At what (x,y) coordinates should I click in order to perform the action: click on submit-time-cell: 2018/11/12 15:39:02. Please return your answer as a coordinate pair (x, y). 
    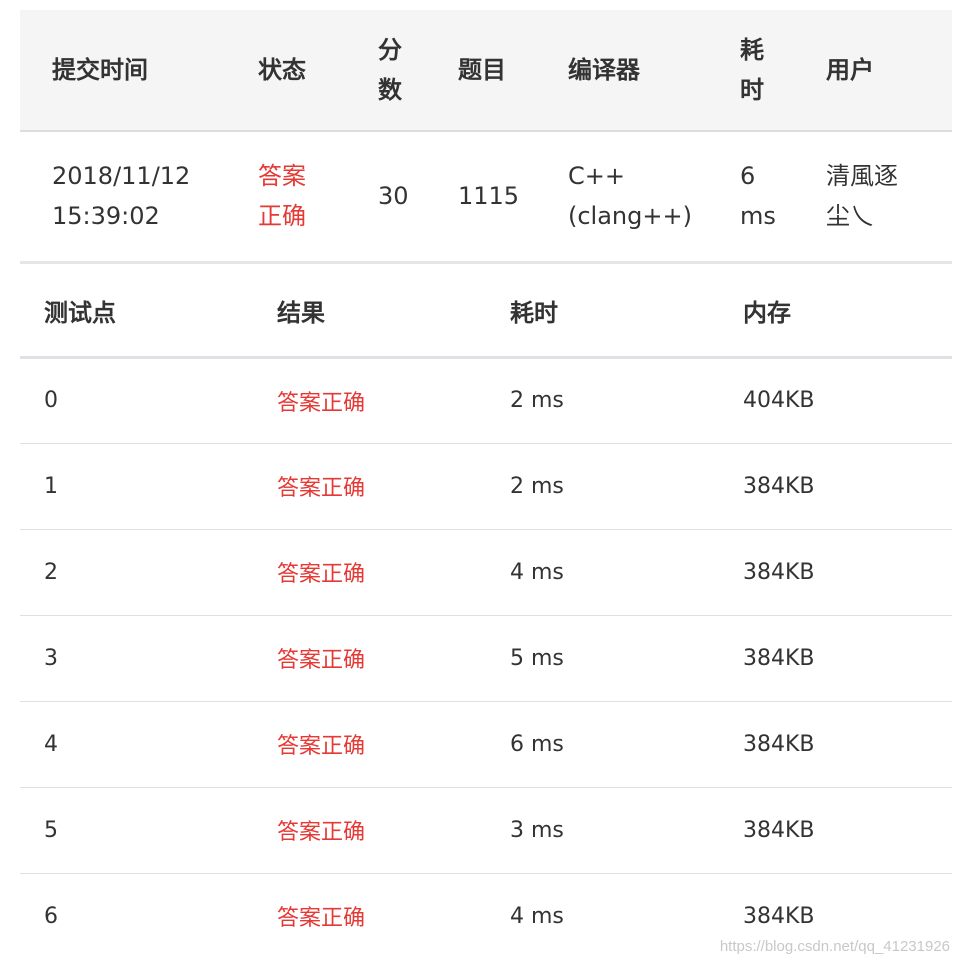
    Looking at the image, I should click on (139, 197).